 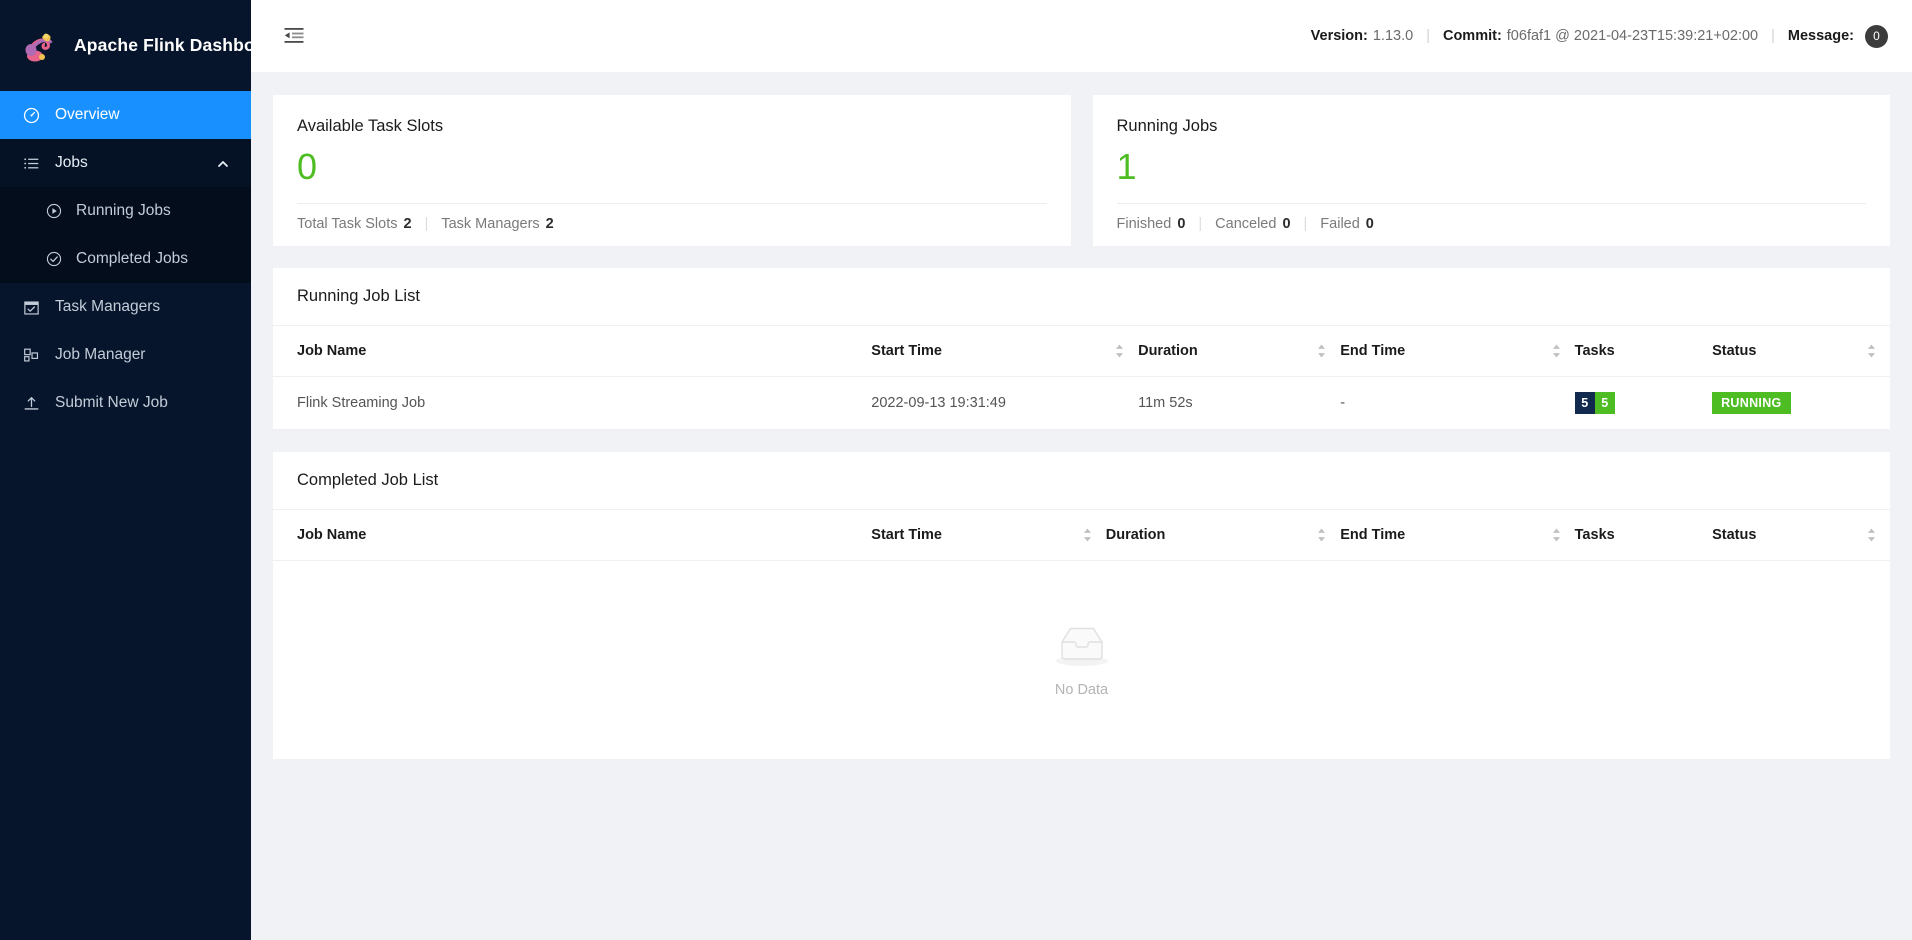 I want to click on empty-inbox-icon, so click(x=1082, y=648).